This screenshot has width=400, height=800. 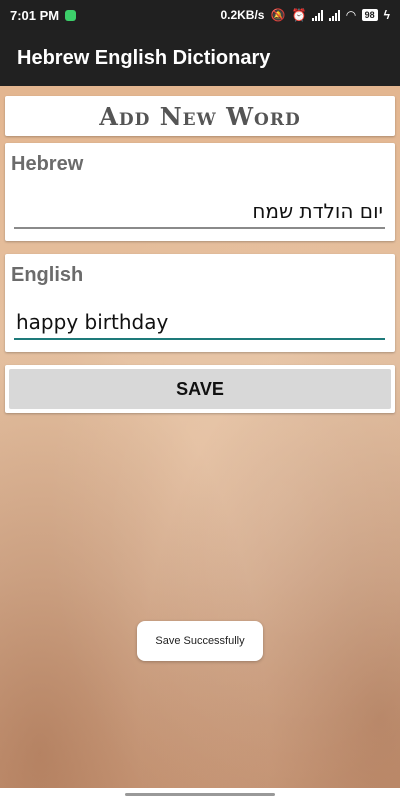 I want to click on status-bar: 7:01 PM 0.2KB/s 🔕 ⏰ ◠ 98 ϟ, so click(x=200, y=15).